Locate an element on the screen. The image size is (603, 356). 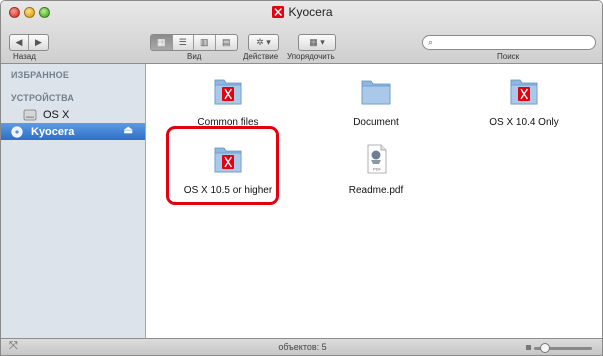
back-forward-group: ◀ ▶ is located at coordinates (29, 42).